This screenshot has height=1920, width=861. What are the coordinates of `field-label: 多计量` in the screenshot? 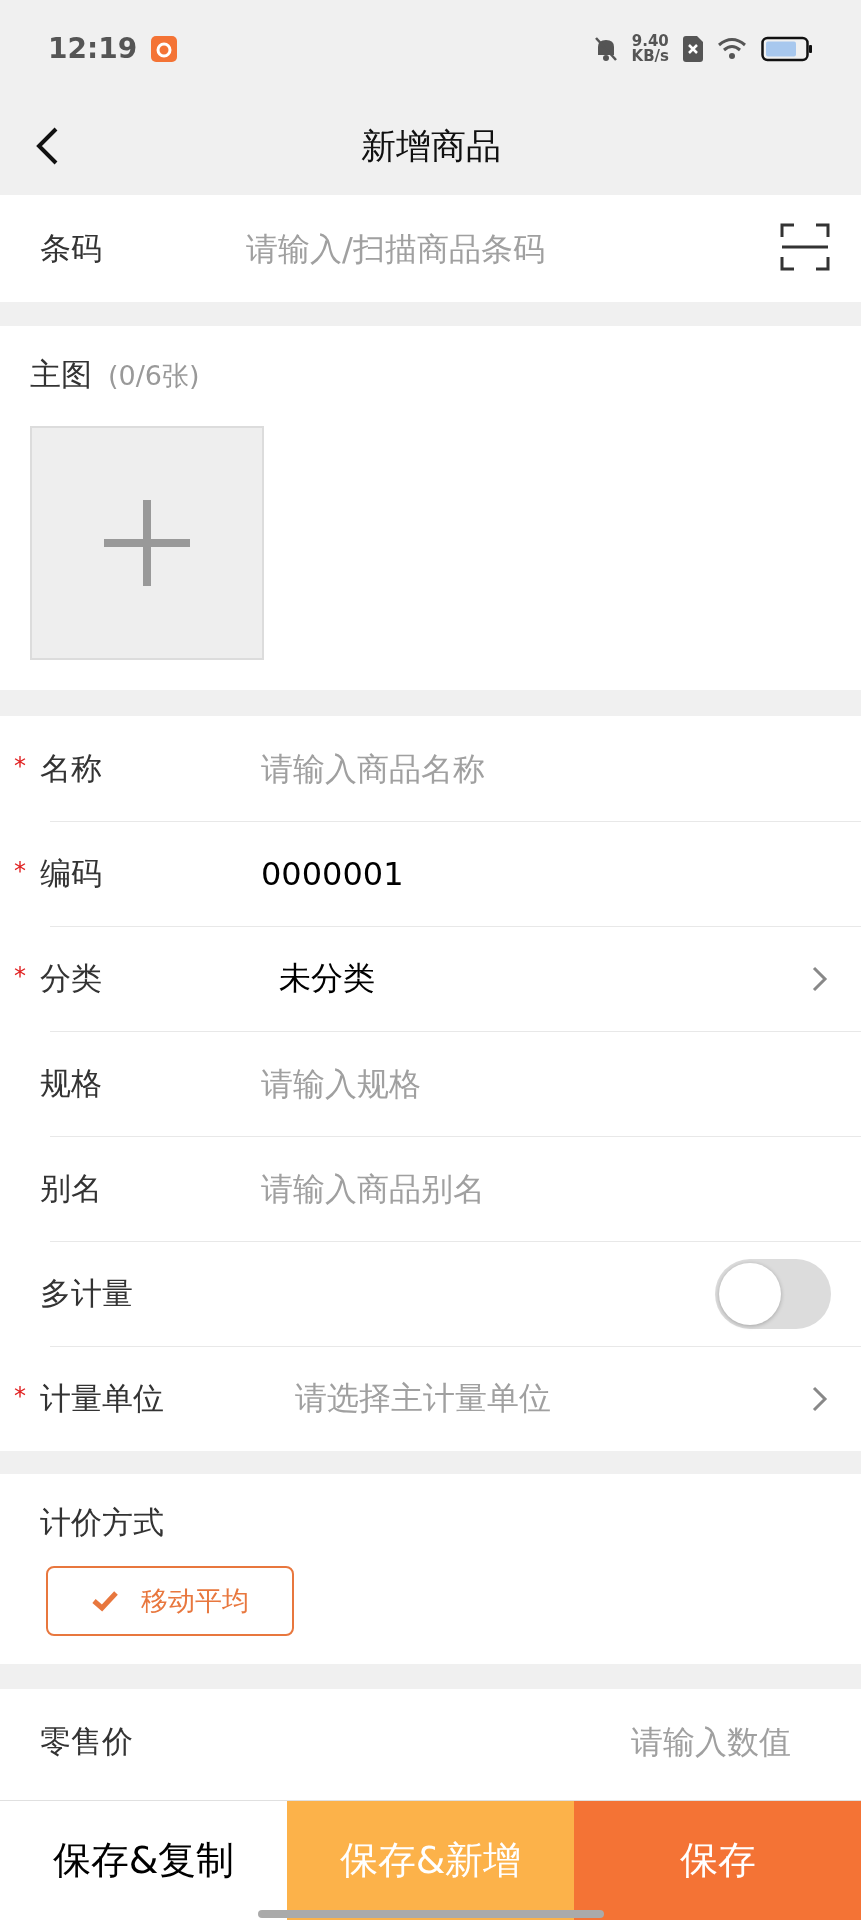 It's located at (87, 1293).